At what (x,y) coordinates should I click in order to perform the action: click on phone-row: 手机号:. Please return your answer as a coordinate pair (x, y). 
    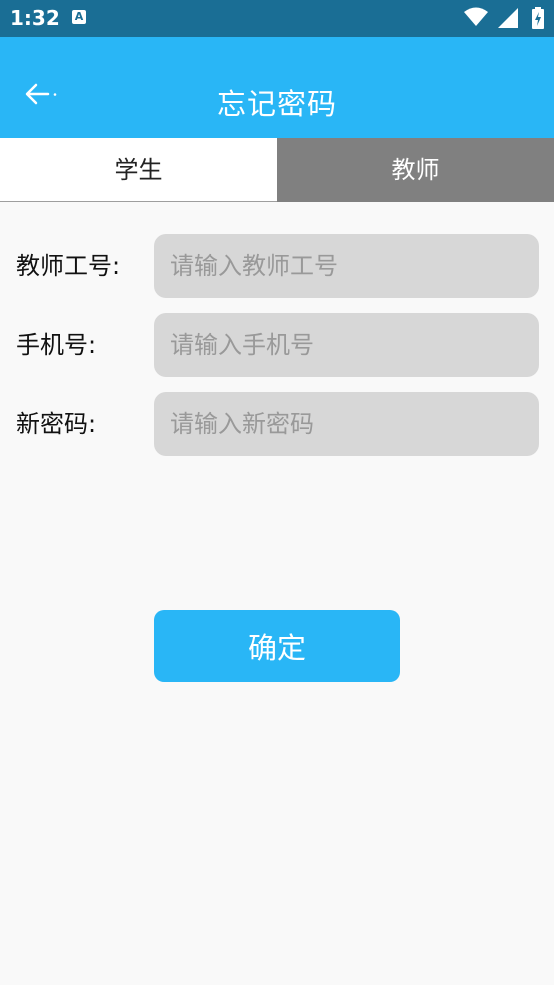
    Looking at the image, I should click on (277, 345).